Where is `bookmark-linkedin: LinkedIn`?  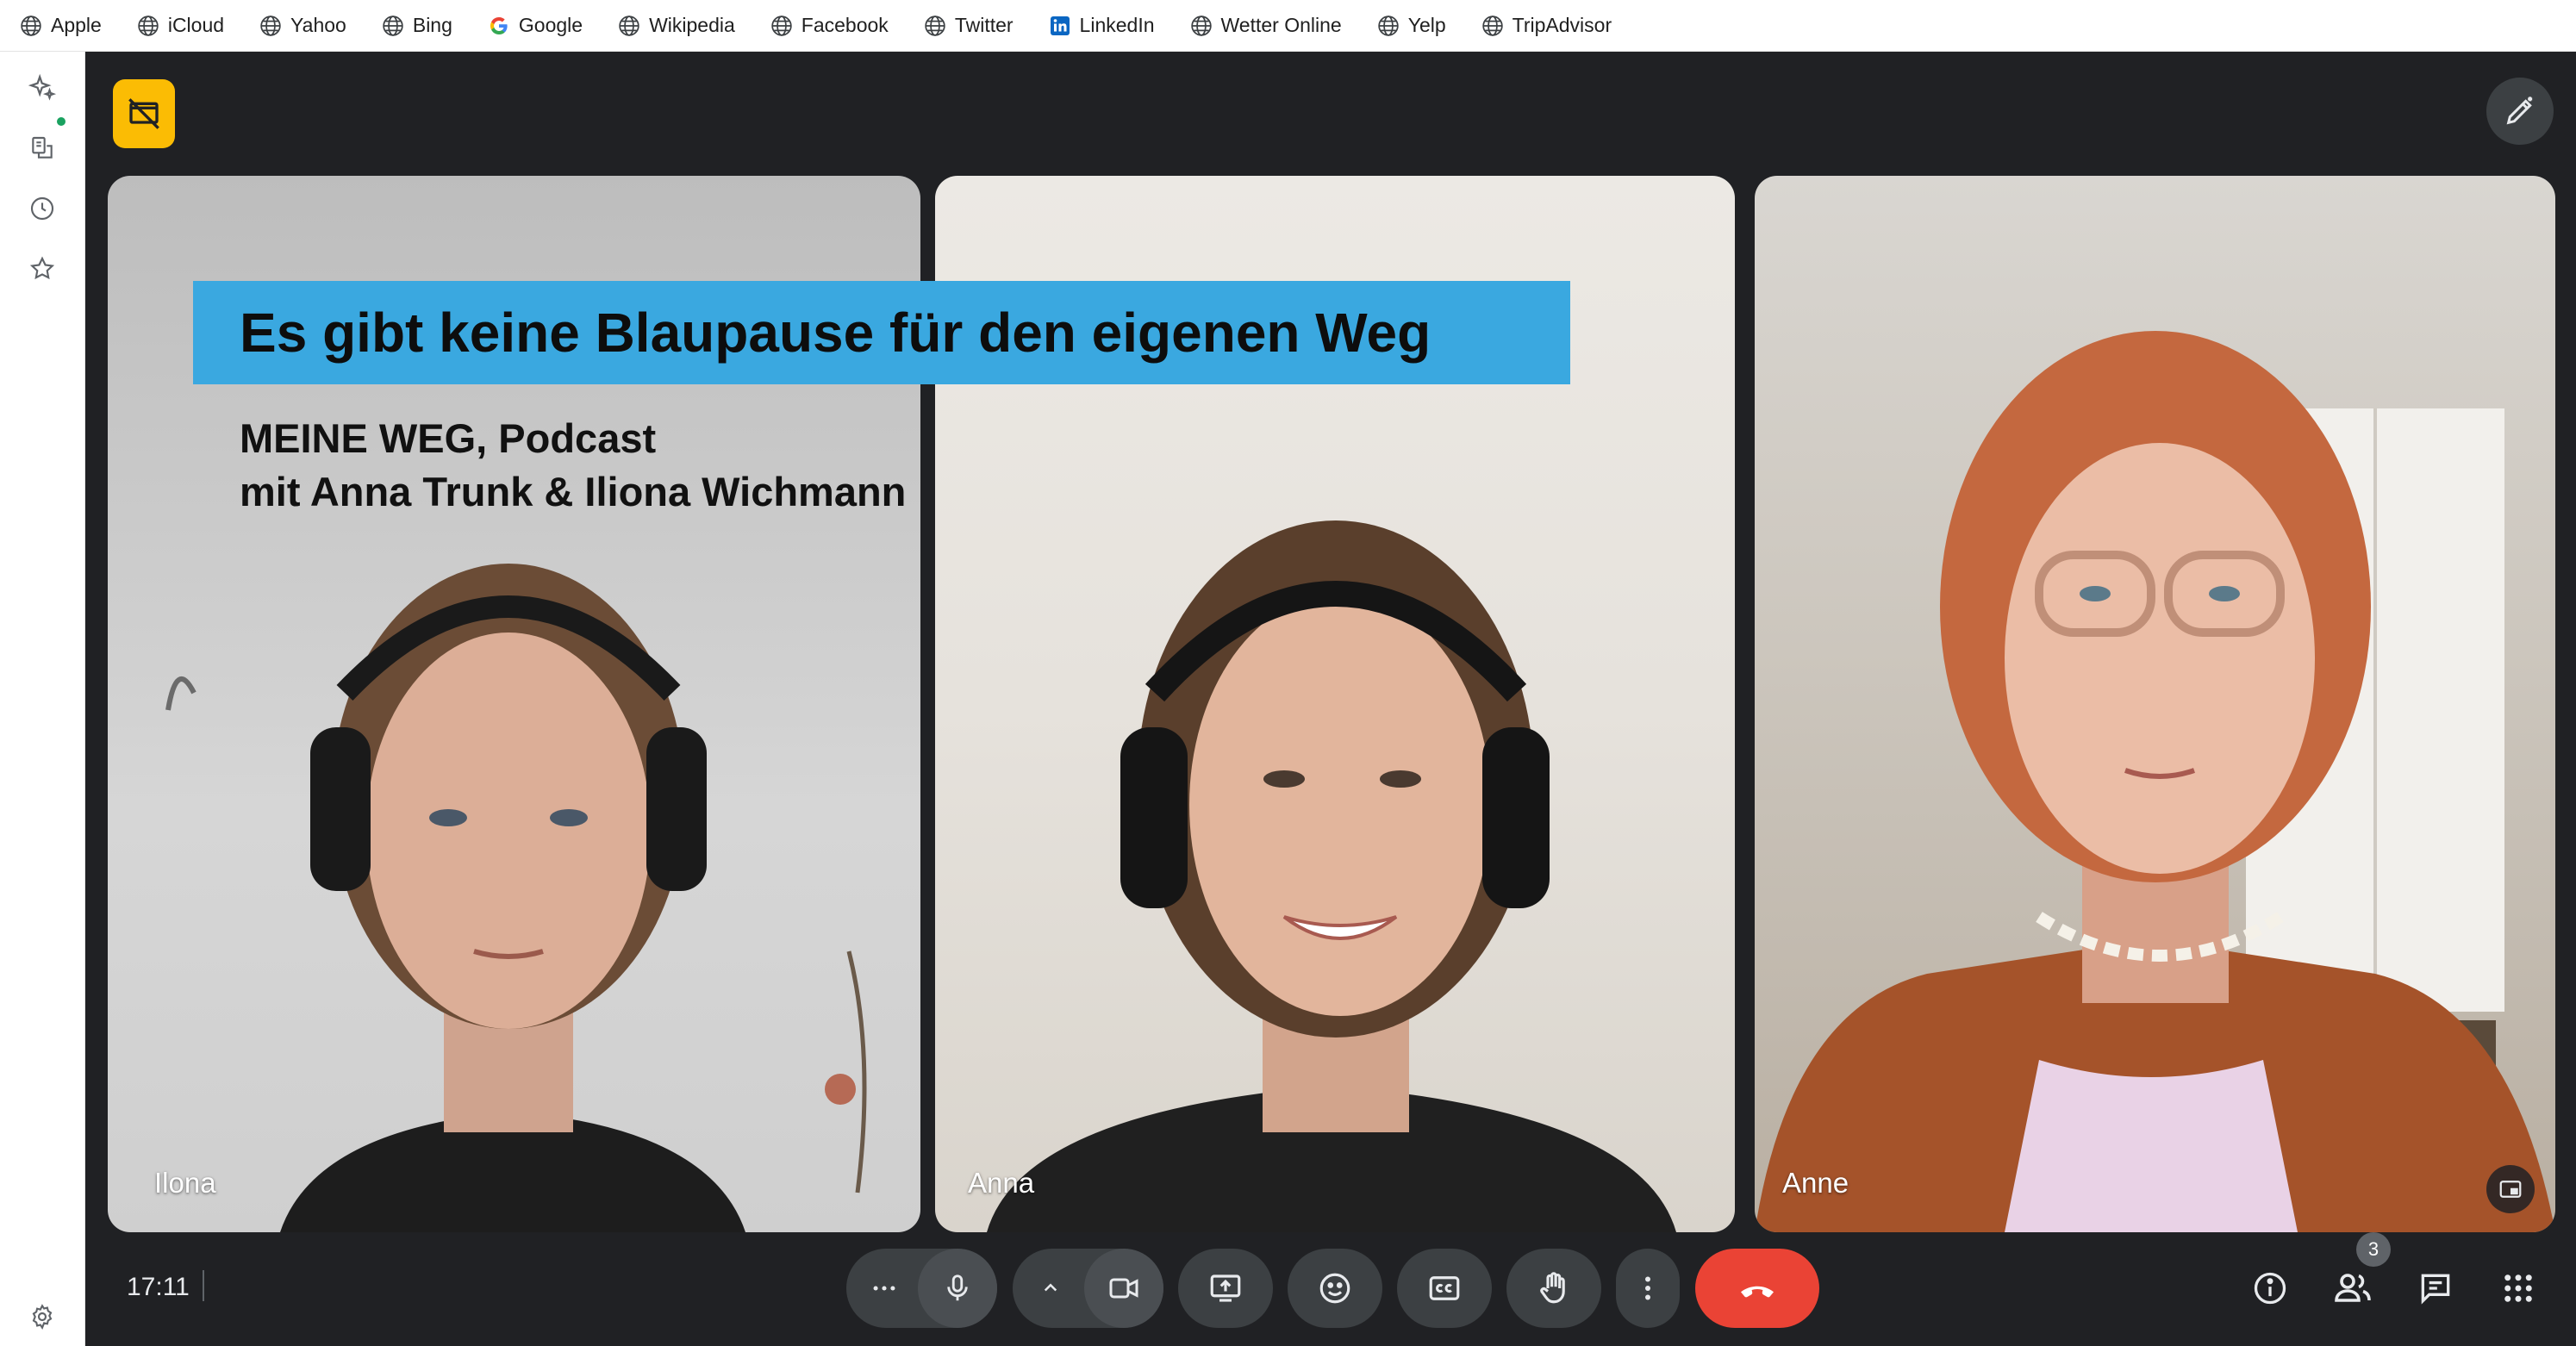
bookmark-linkedin: LinkedIn is located at coordinates (1101, 26).